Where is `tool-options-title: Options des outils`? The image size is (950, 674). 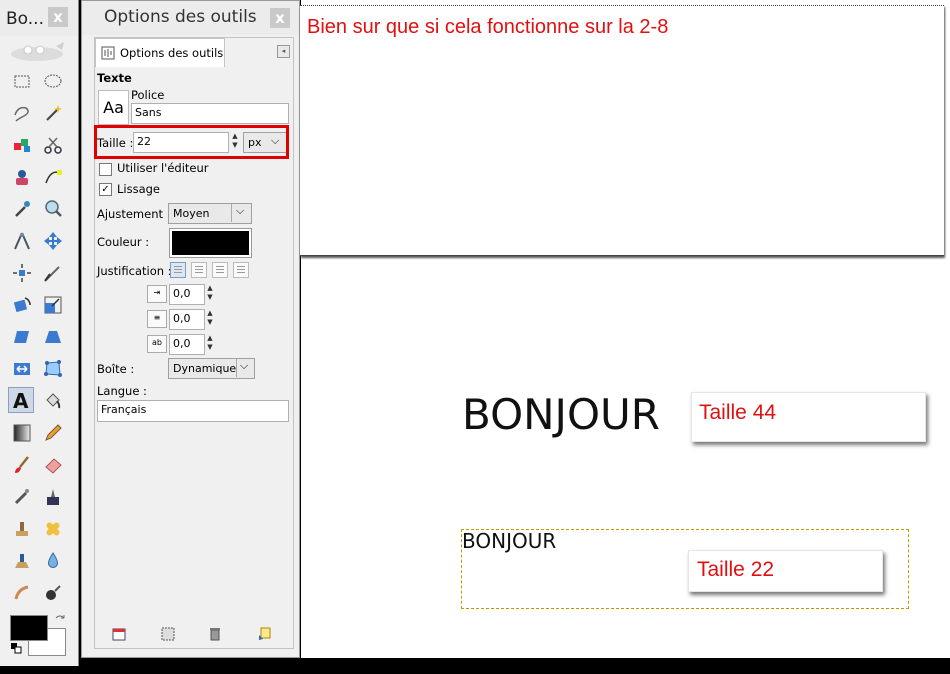
tool-options-title: Options des outils is located at coordinates (180, 17).